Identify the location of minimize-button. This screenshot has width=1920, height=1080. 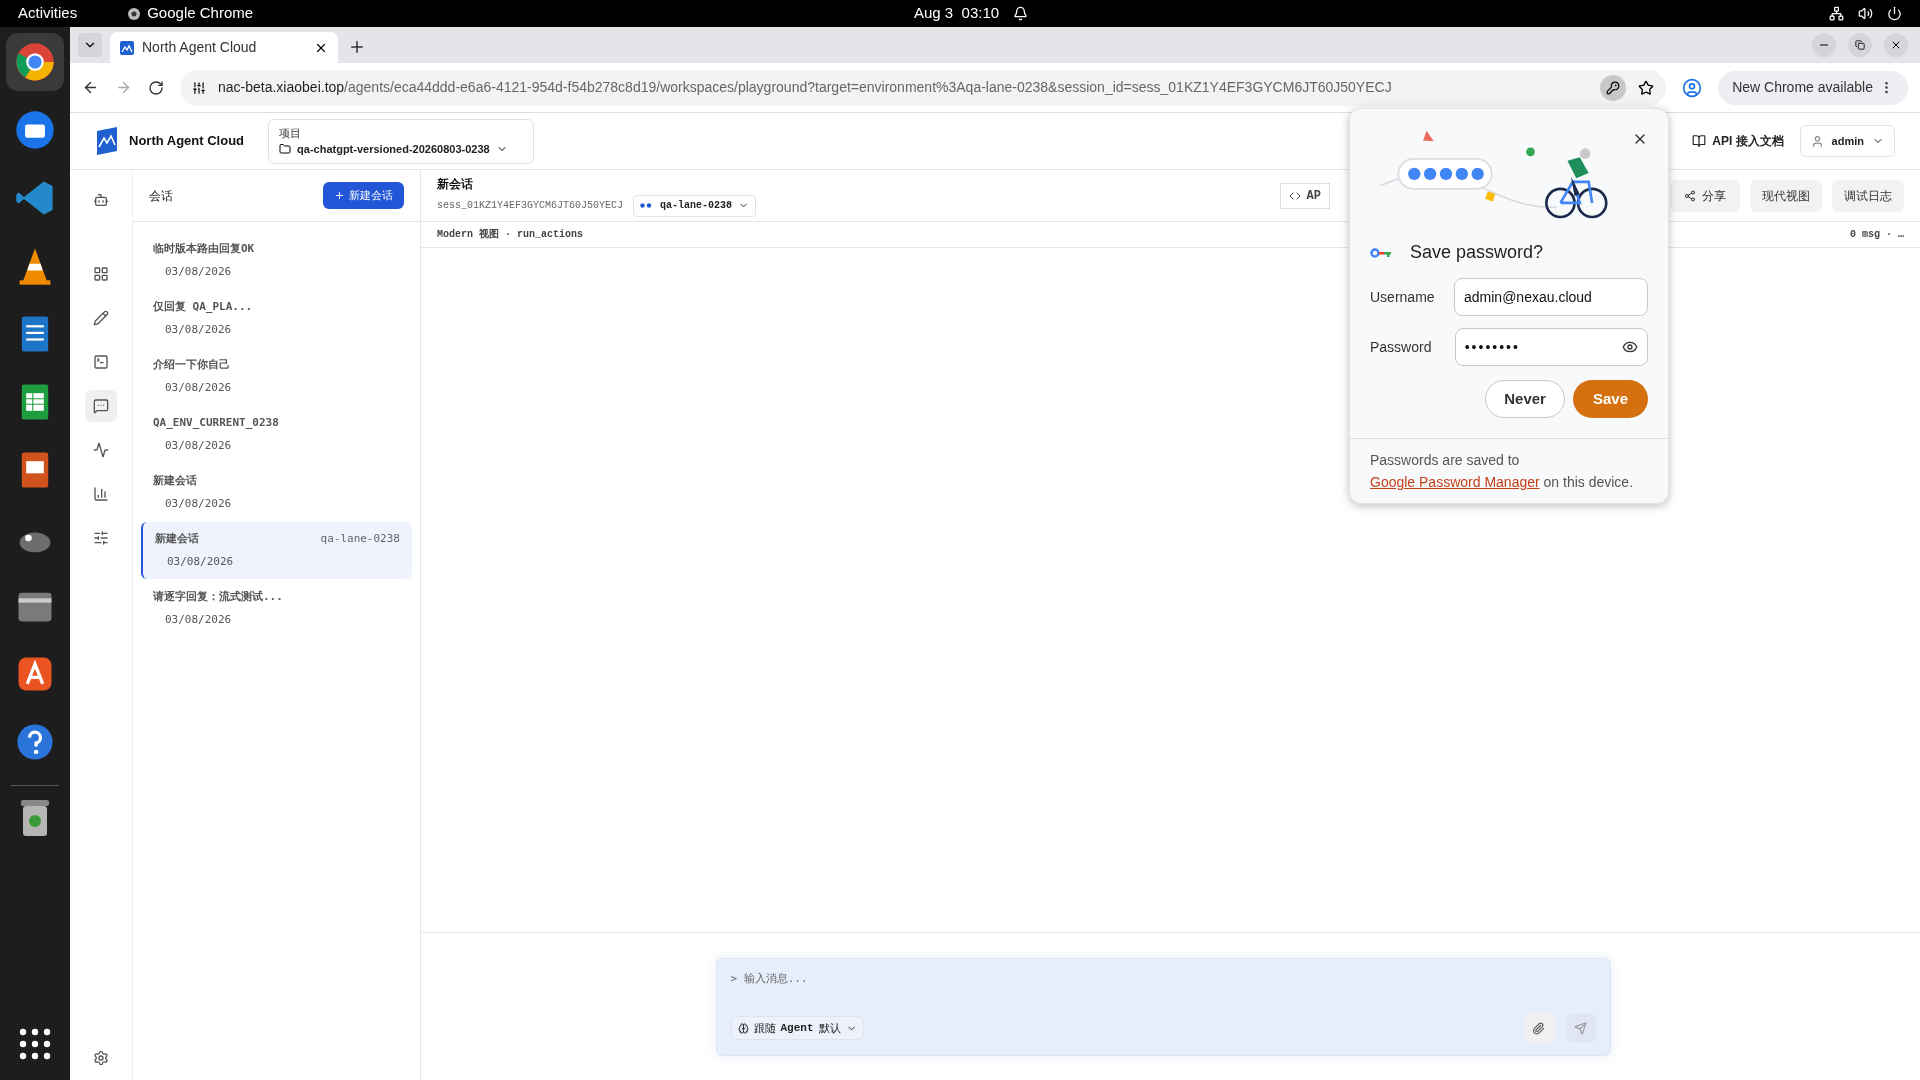
(1824, 45).